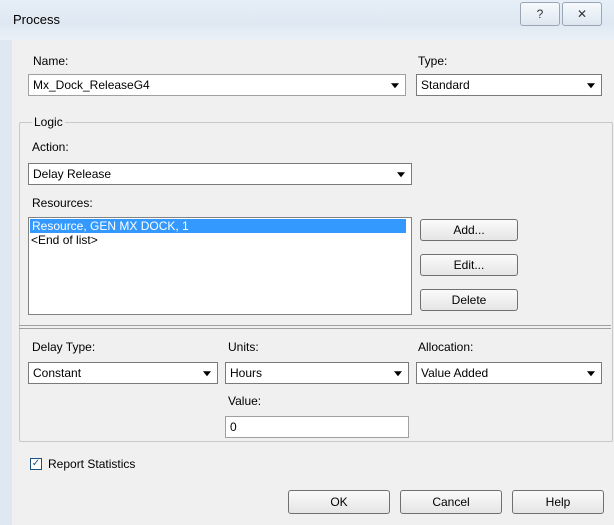 The image size is (614, 525). What do you see at coordinates (57, 373) in the screenshot?
I see `delay-type-value: Constant` at bounding box center [57, 373].